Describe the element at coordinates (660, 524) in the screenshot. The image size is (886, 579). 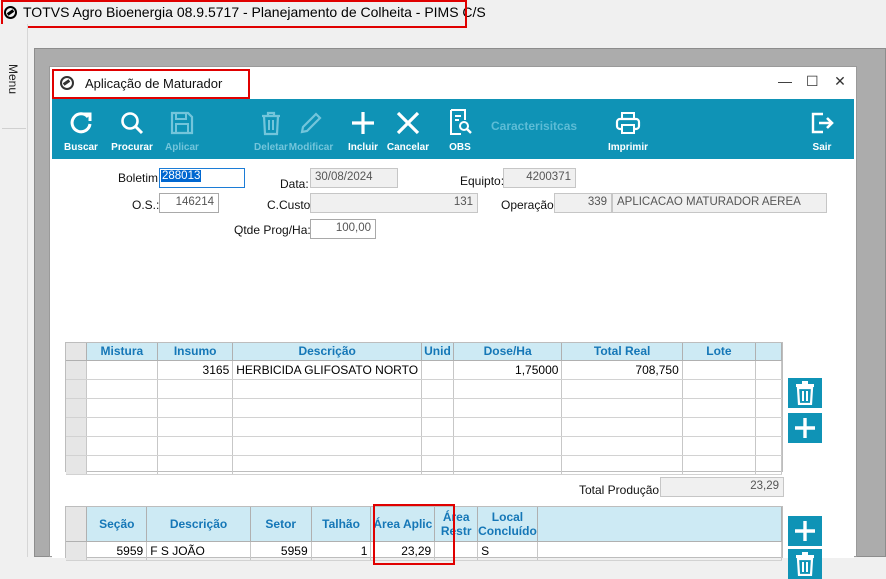
I see `column-header-filler` at that location.